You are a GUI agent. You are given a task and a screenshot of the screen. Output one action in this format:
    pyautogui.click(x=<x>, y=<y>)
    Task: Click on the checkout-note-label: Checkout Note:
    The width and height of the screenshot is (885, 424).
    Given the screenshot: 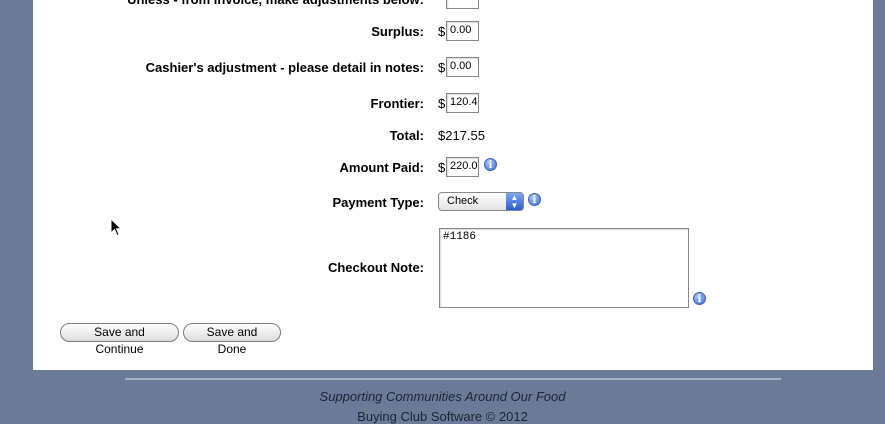 What is the action you would take?
    pyautogui.click(x=375, y=267)
    